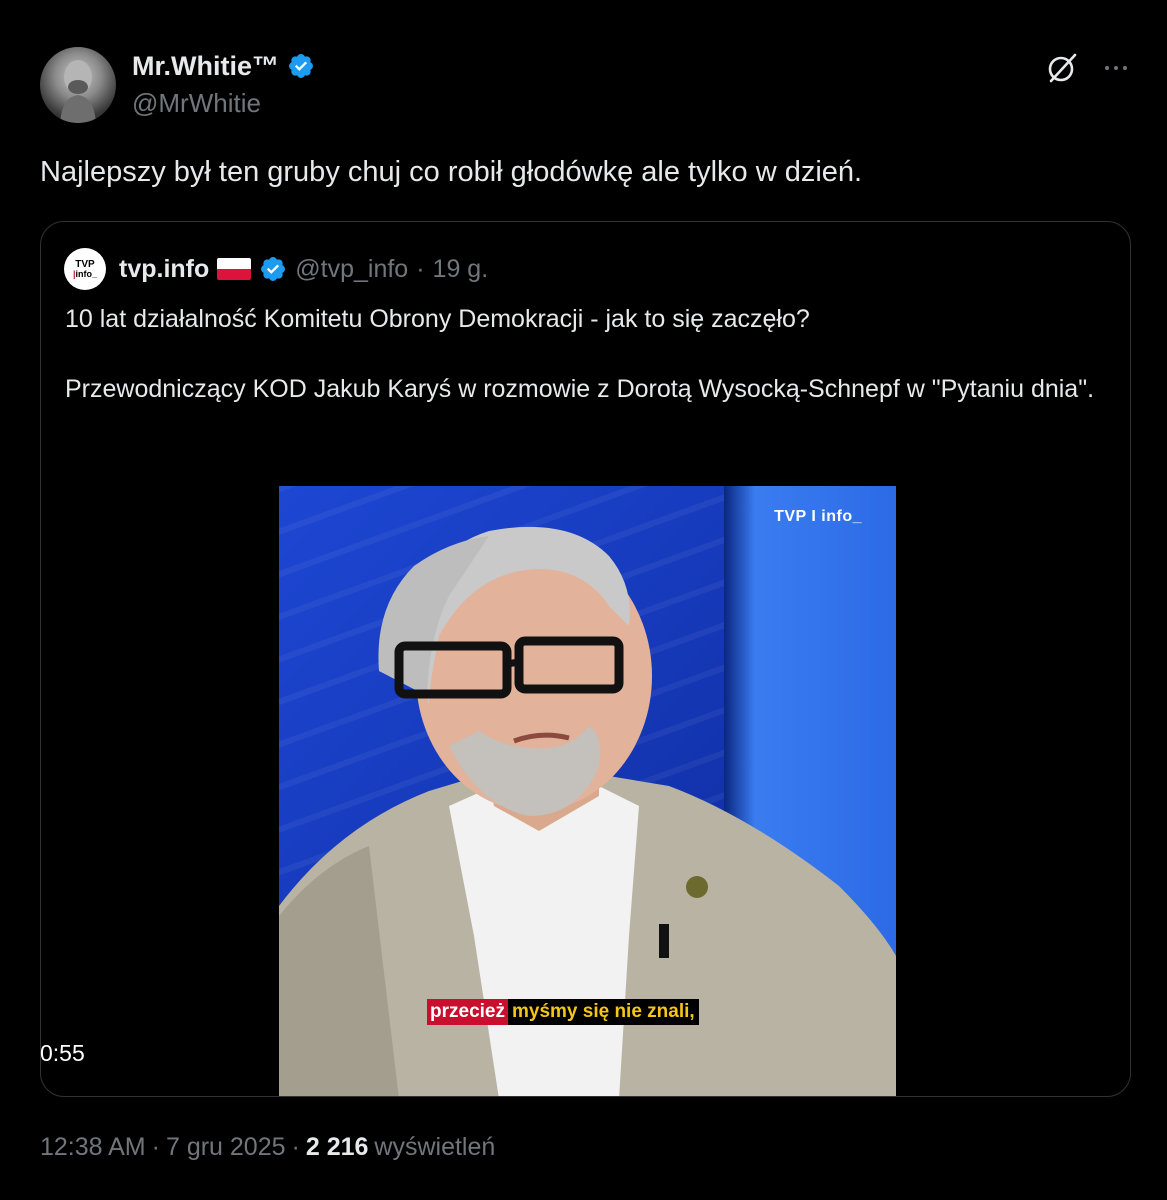  I want to click on views-count: 2 216, so click(337, 1147).